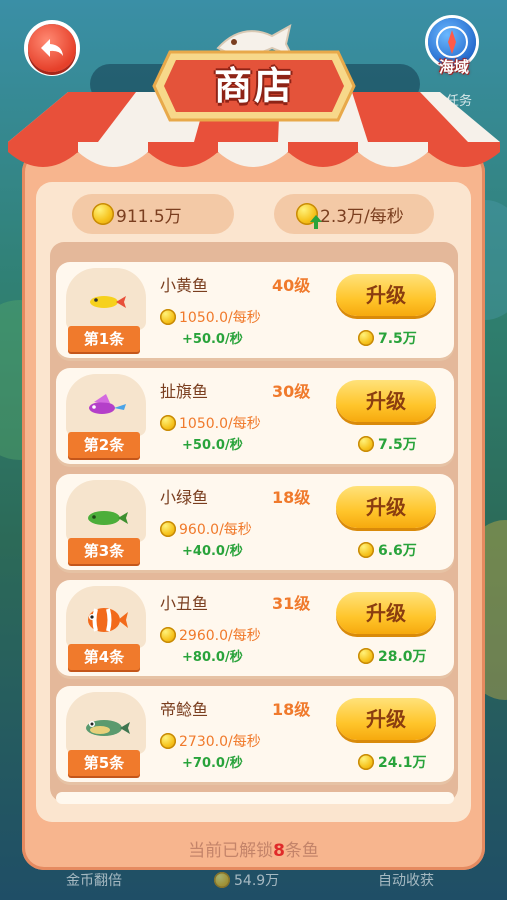 Image resolution: width=507 pixels, height=900 pixels. Describe the element at coordinates (184, 709) in the screenshot. I see `fish-name: 帝鲶鱼` at that location.